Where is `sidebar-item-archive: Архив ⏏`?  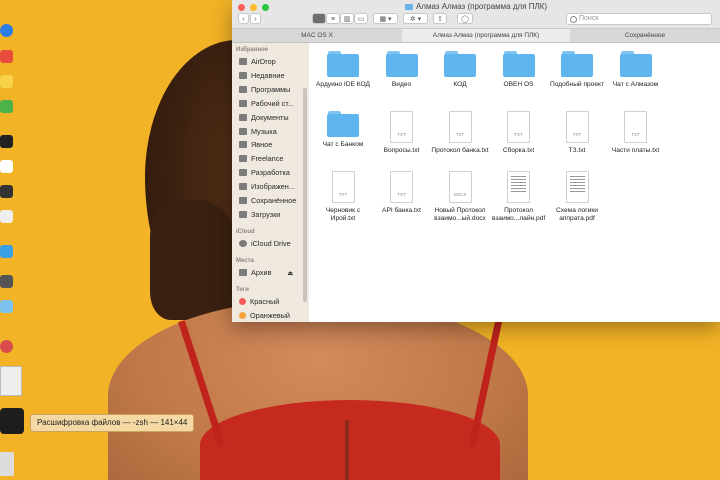 sidebar-item-archive: Архив ⏏ is located at coordinates (266, 273).